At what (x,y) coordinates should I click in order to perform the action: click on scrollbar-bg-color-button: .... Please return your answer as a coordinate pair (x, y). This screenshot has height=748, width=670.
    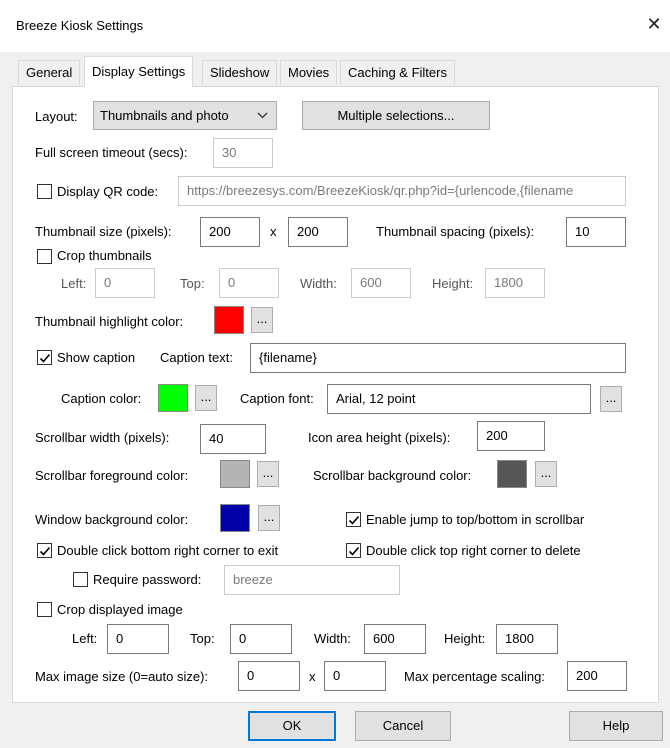
    Looking at the image, I should click on (546, 474).